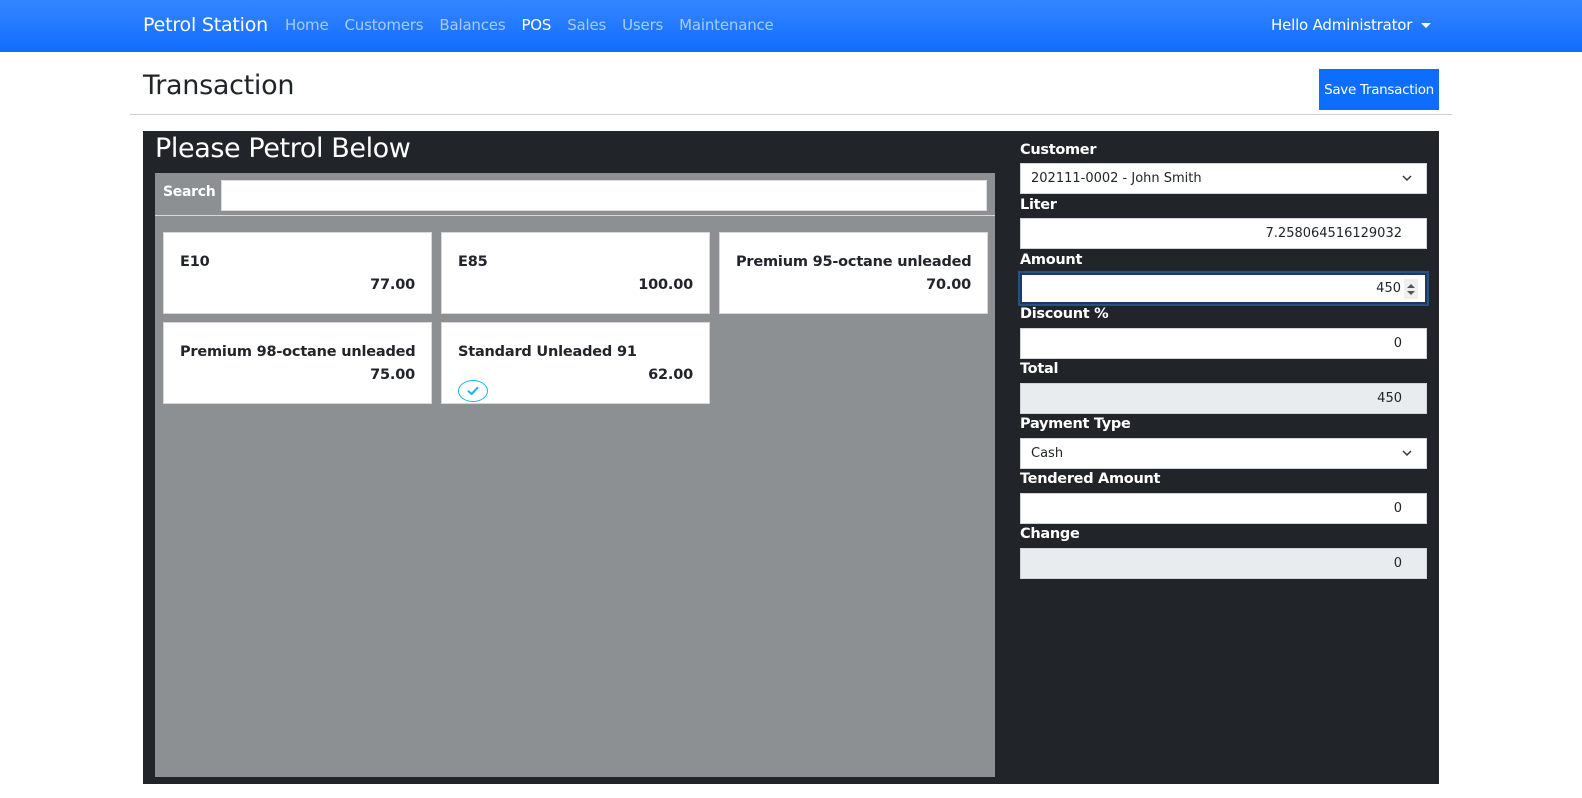 The height and width of the screenshot is (798, 1582). Describe the element at coordinates (604, 195) in the screenshot. I see `search-input` at that location.